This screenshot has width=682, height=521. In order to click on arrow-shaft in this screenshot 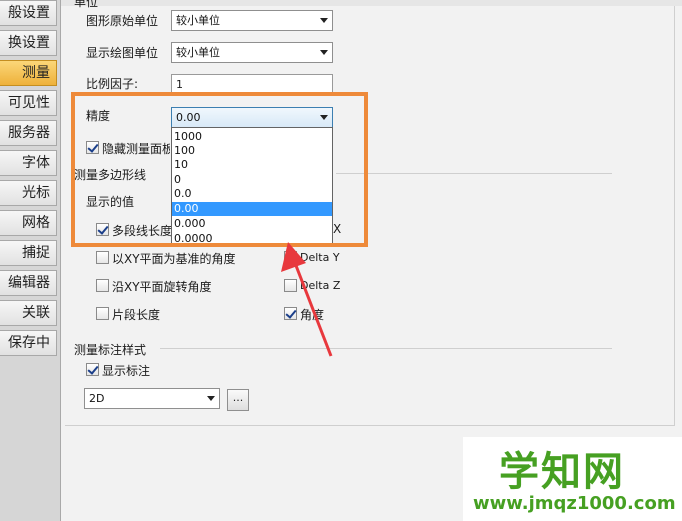, I will do `click(313, 309)`.